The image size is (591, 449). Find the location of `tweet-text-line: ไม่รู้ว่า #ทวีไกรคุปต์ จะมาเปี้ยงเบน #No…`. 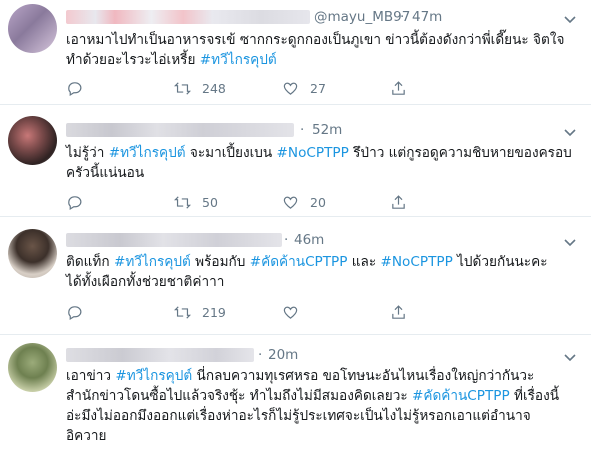

tweet-text-line: ไม่รู้ว่า #ทวีไกรคุปต์ จะมาเปี้ยงเบน #No… is located at coordinates (323, 153).